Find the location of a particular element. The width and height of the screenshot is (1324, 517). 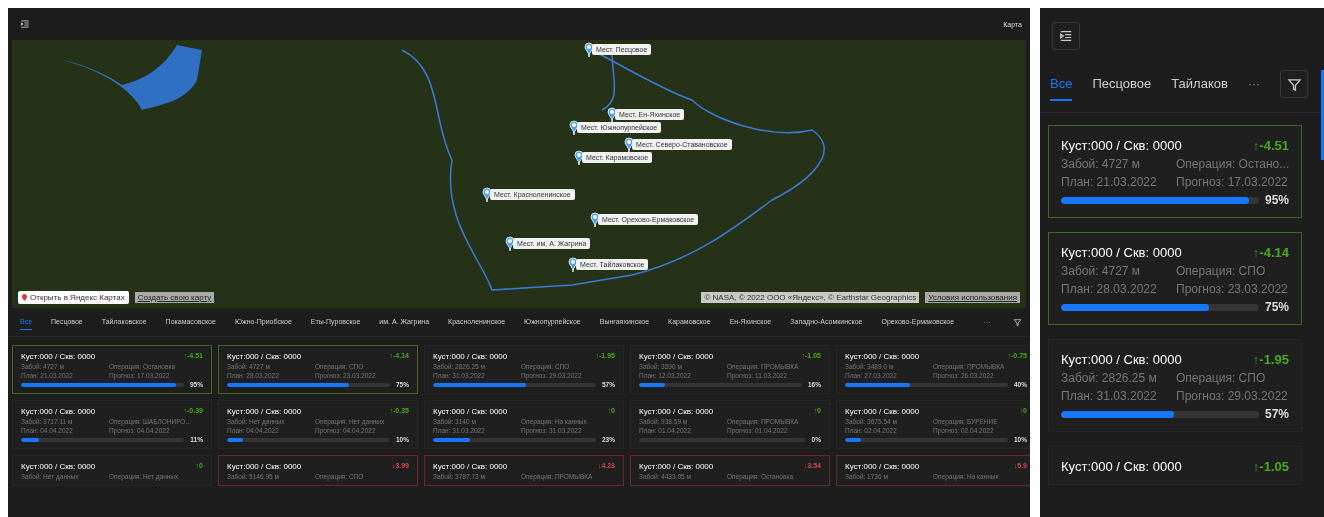

well-card: Куст:000 / Скв: 0000 ↑-4.14 Забой: 4727 м Операция: СПО План: 28.03.2022 Прогноз: 23.03.2022 75% is located at coordinates (1175, 278).